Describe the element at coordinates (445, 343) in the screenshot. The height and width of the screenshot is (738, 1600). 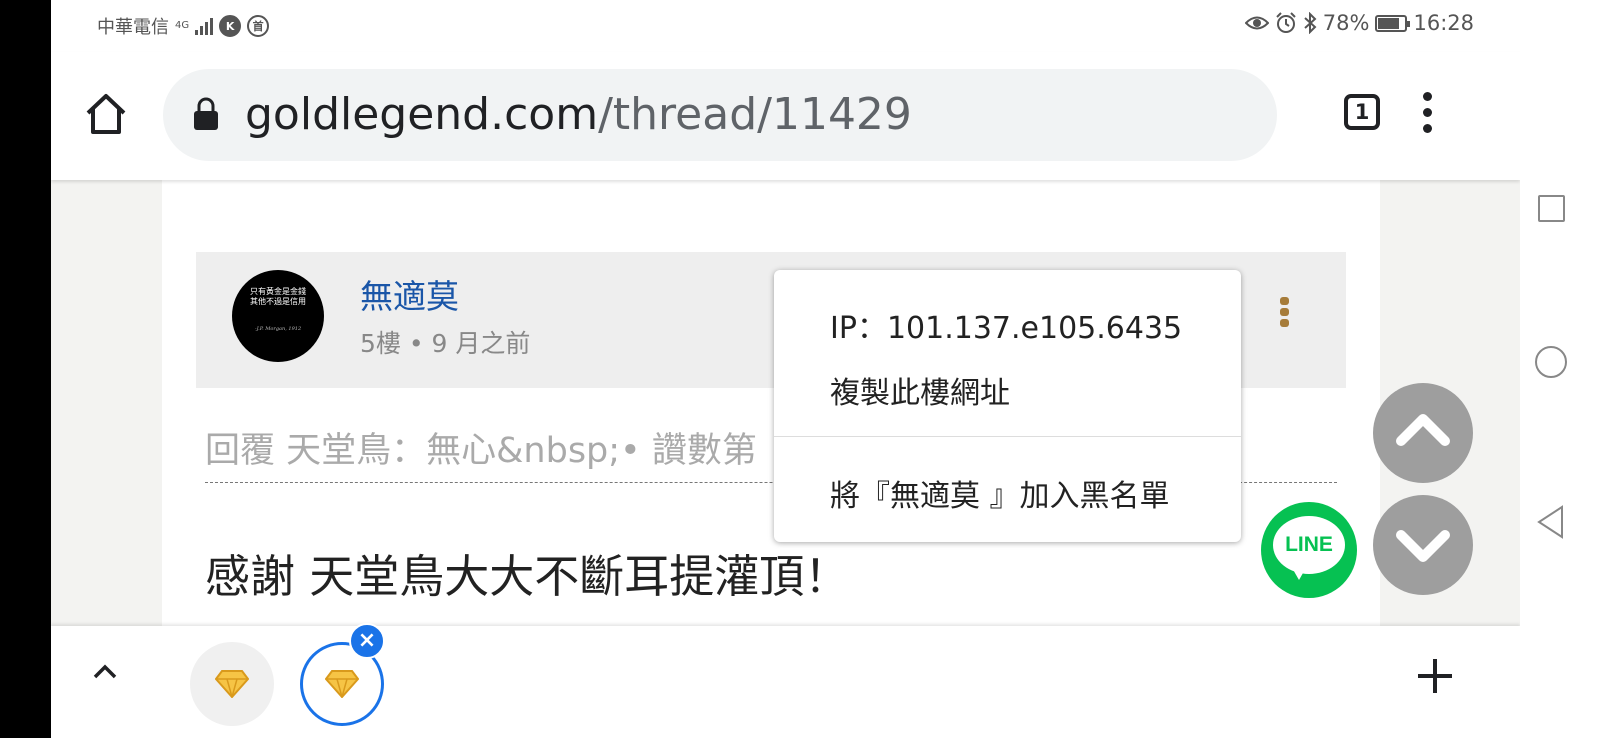
I see `post-floor-time: 5樓 • 9 月之前` at that location.